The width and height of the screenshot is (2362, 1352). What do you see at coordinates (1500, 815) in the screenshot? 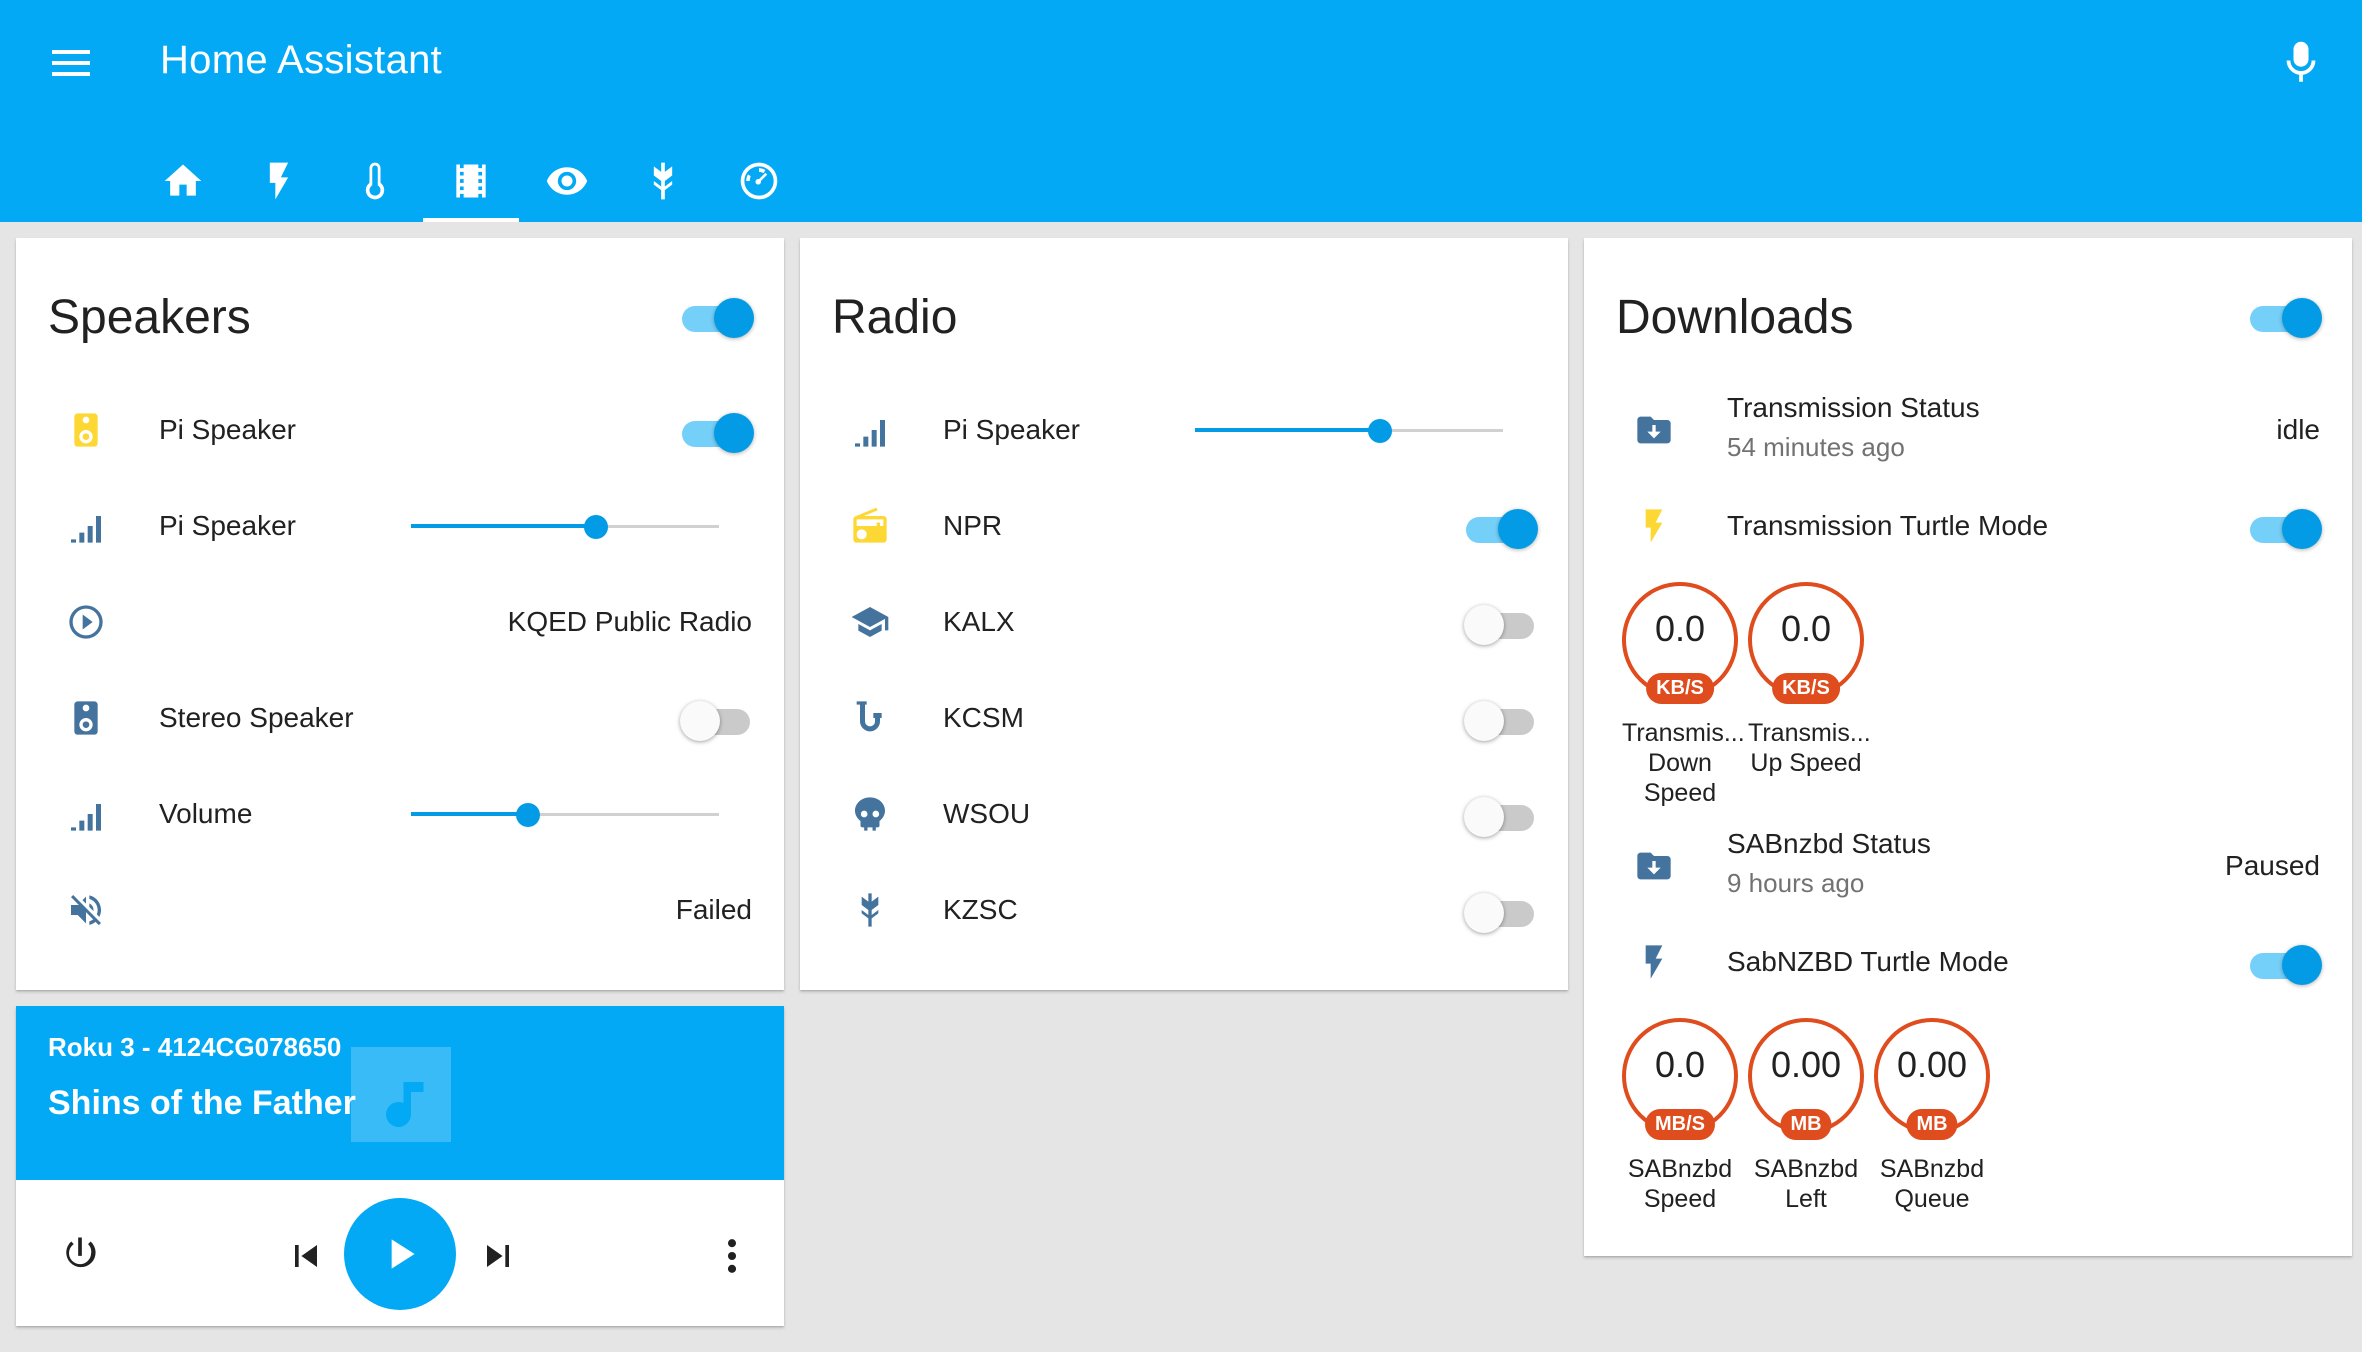
I see `wsou-toggle` at bounding box center [1500, 815].